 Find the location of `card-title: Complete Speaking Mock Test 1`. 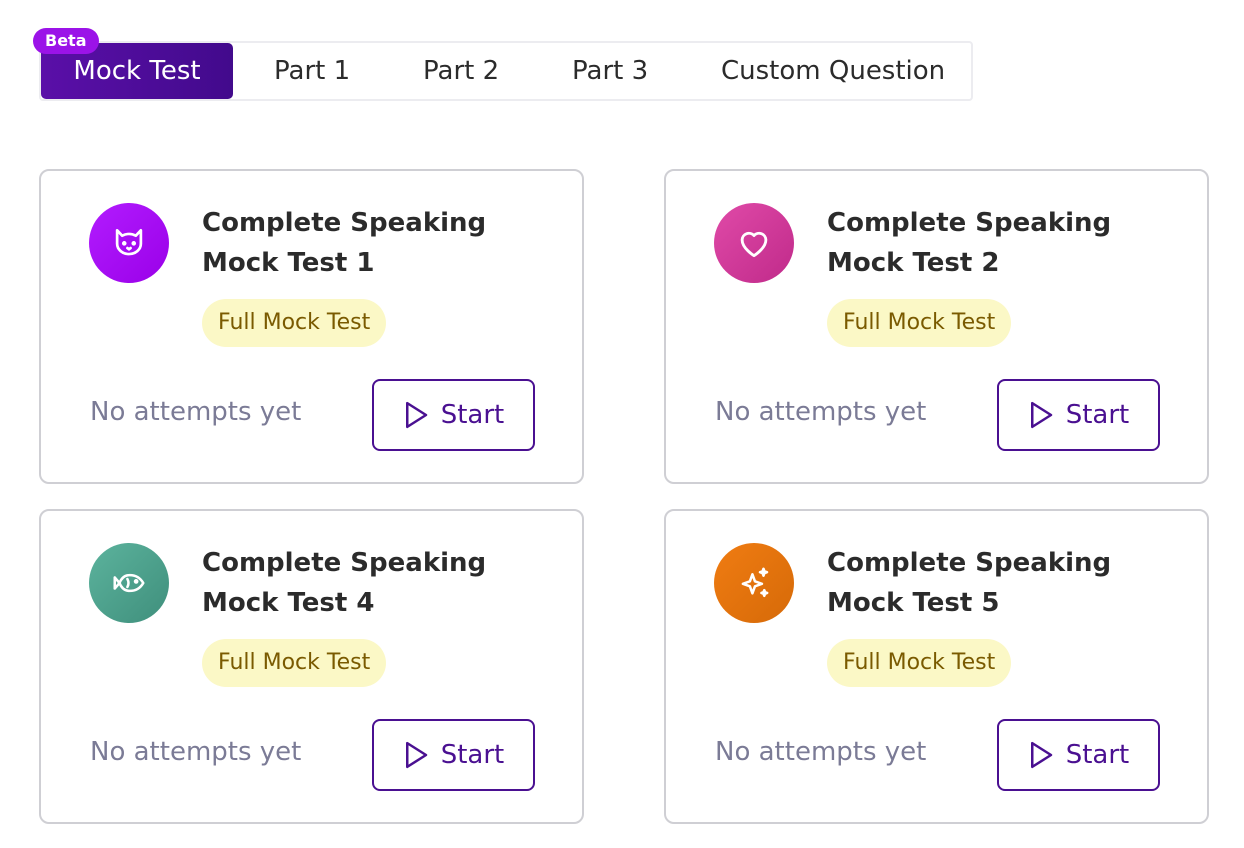

card-title: Complete Speaking Mock Test 1 is located at coordinates (344, 243).